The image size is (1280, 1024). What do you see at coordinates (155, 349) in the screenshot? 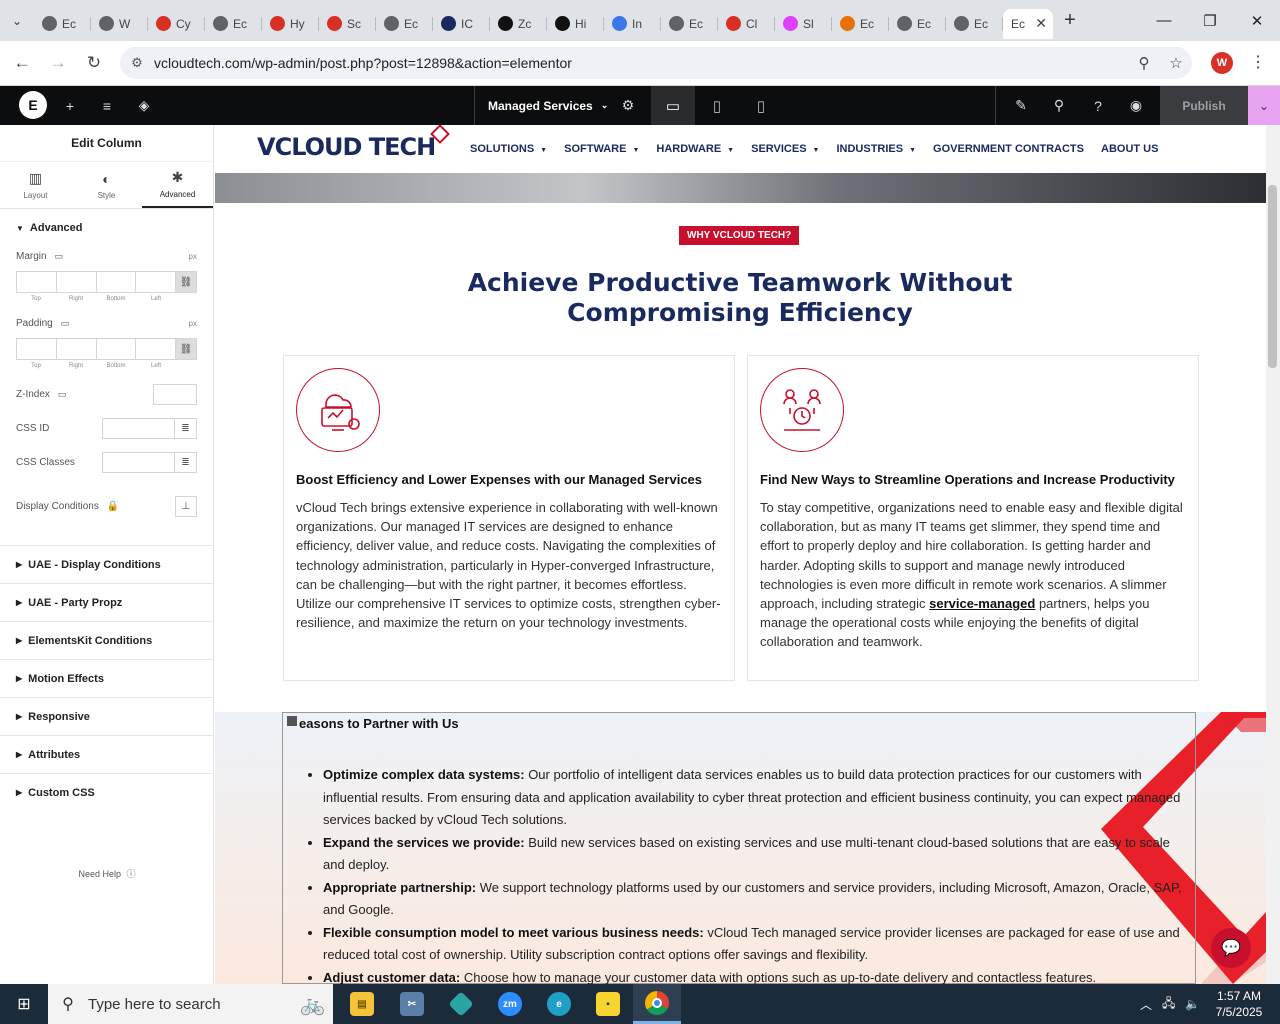
I see `padding-left-input` at bounding box center [155, 349].